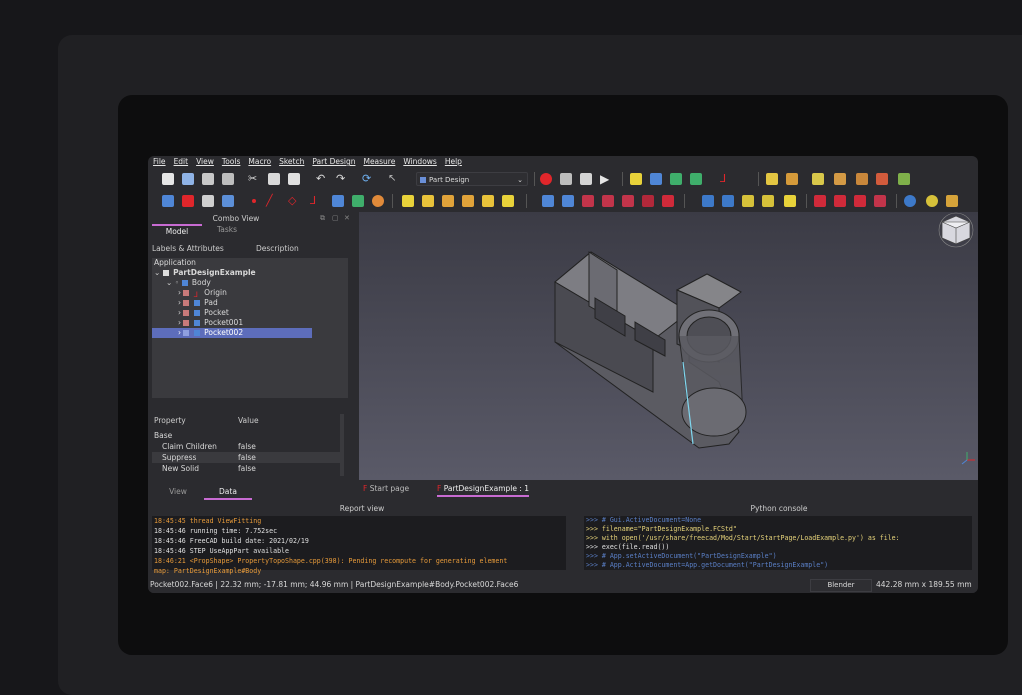  What do you see at coordinates (368, 179) in the screenshot?
I see `refresh-icon: ⟳` at bounding box center [368, 179].